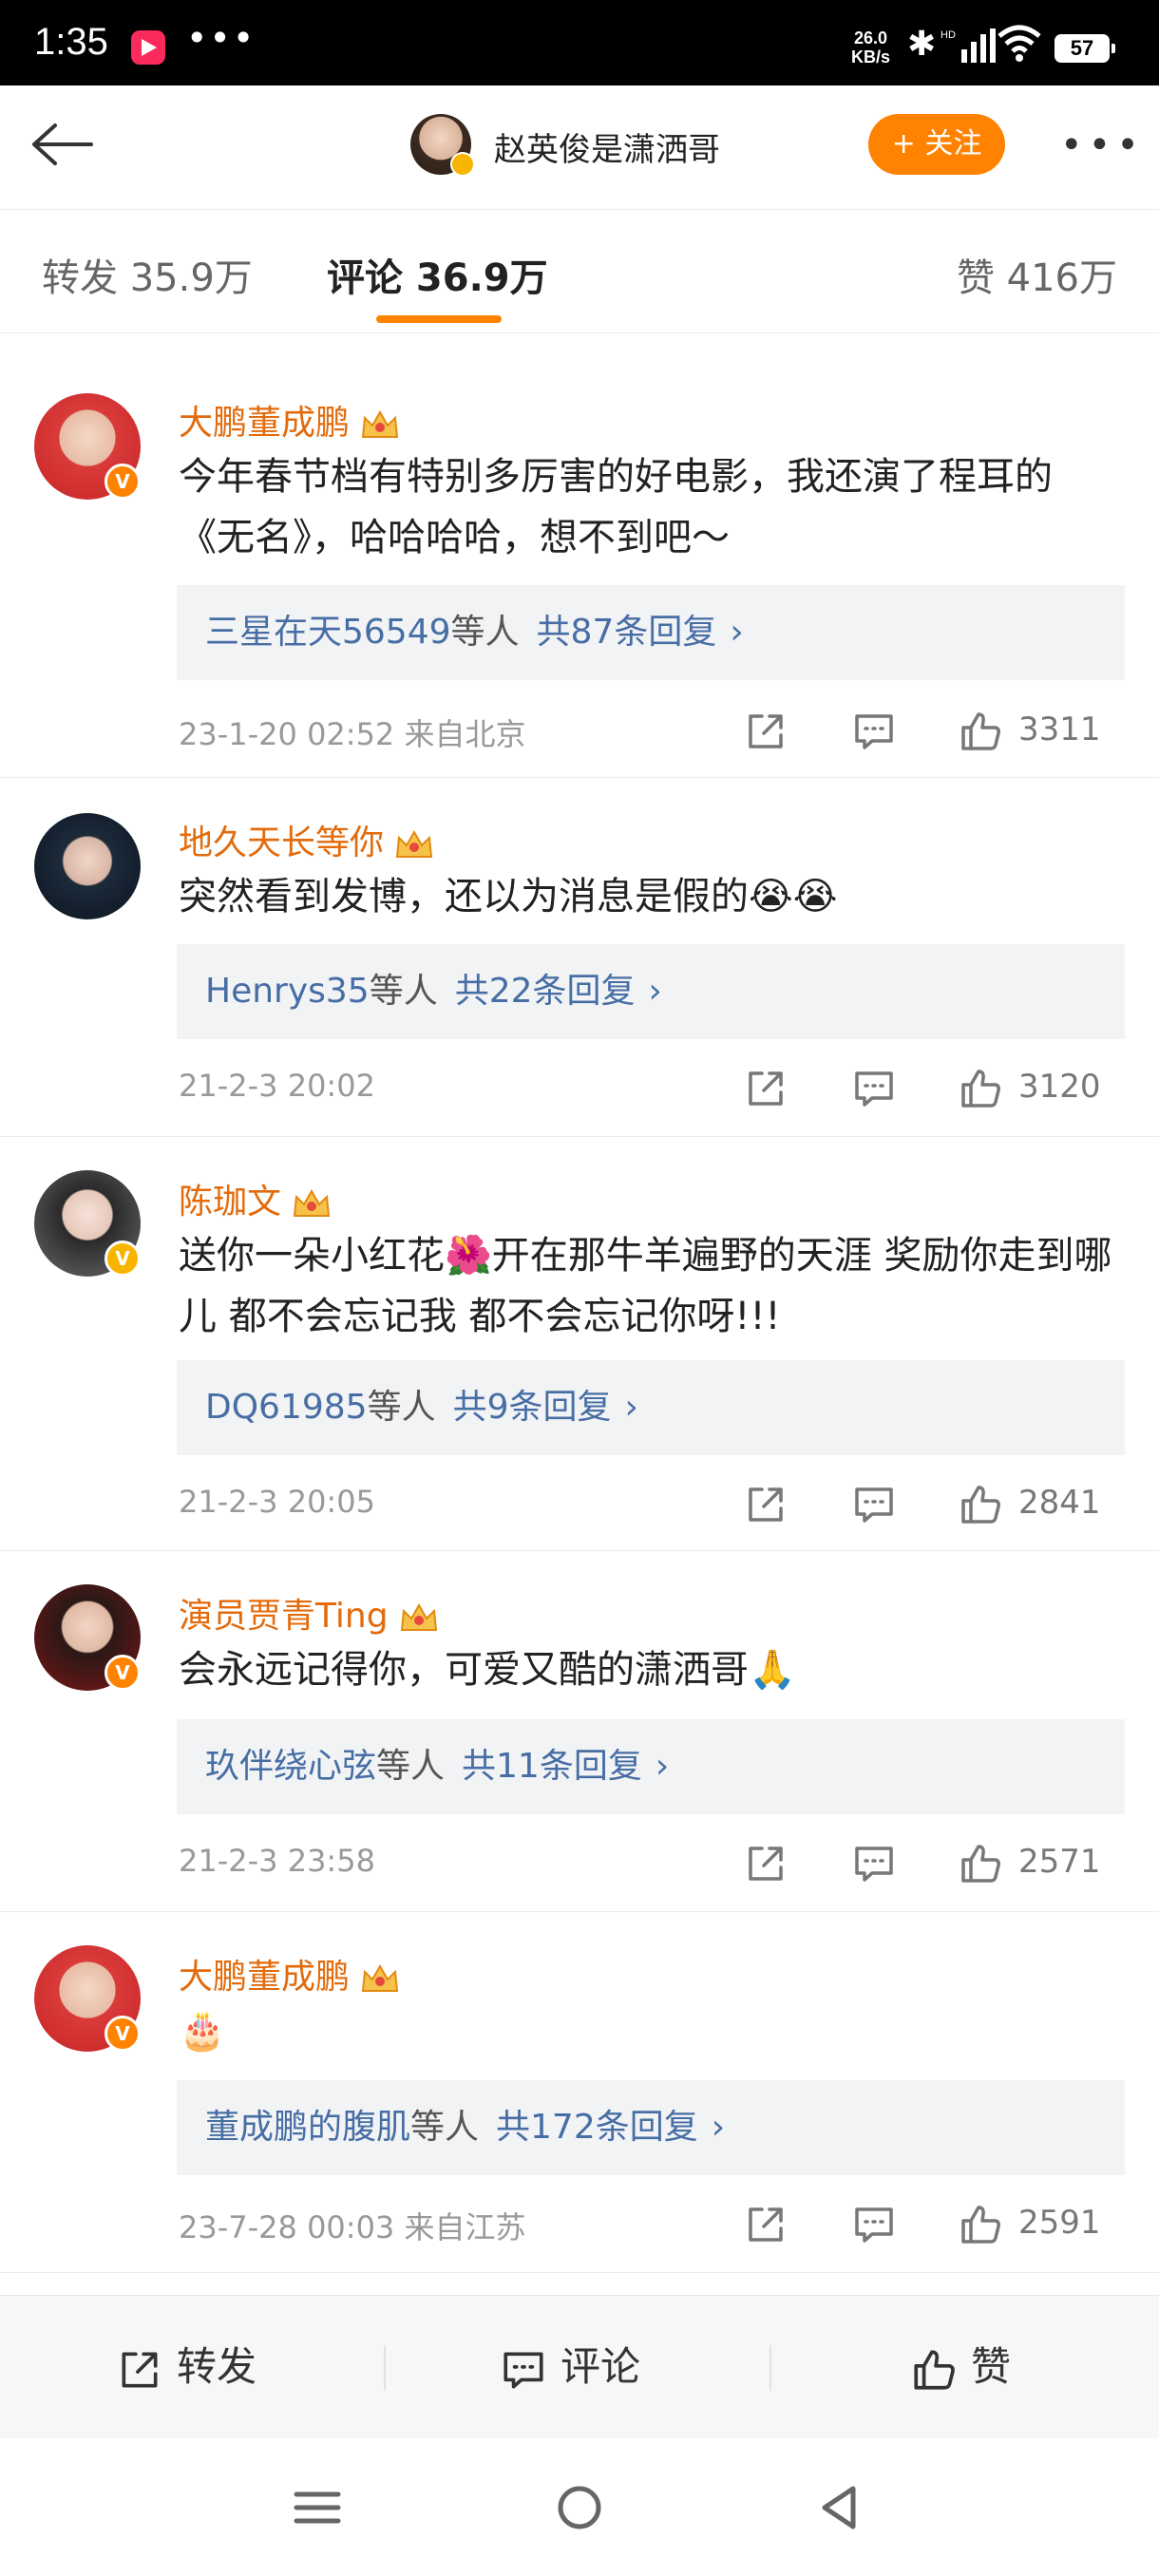  I want to click on commenter-name: 地久天长等你, so click(307, 839).